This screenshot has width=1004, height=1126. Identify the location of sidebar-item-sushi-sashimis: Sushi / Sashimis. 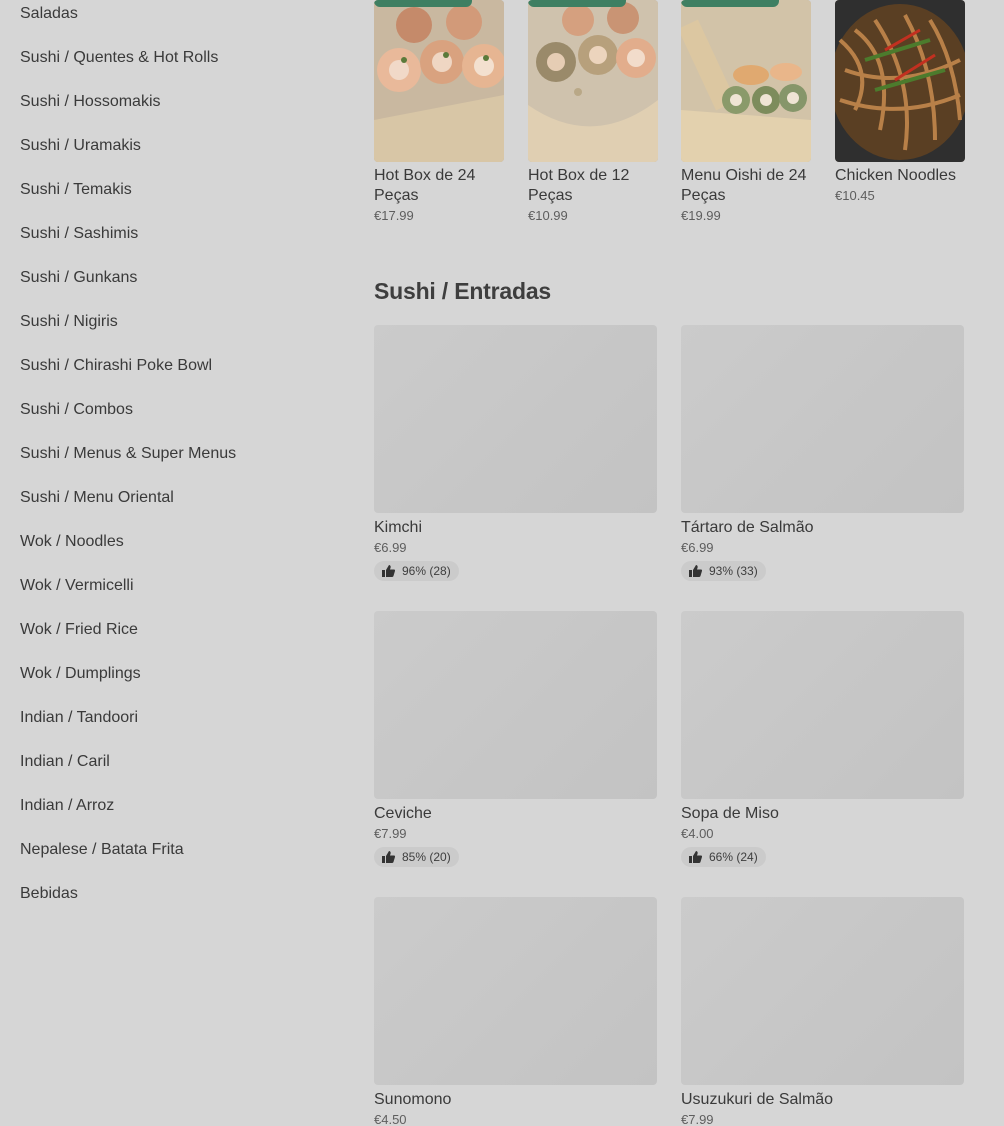
(79, 234).